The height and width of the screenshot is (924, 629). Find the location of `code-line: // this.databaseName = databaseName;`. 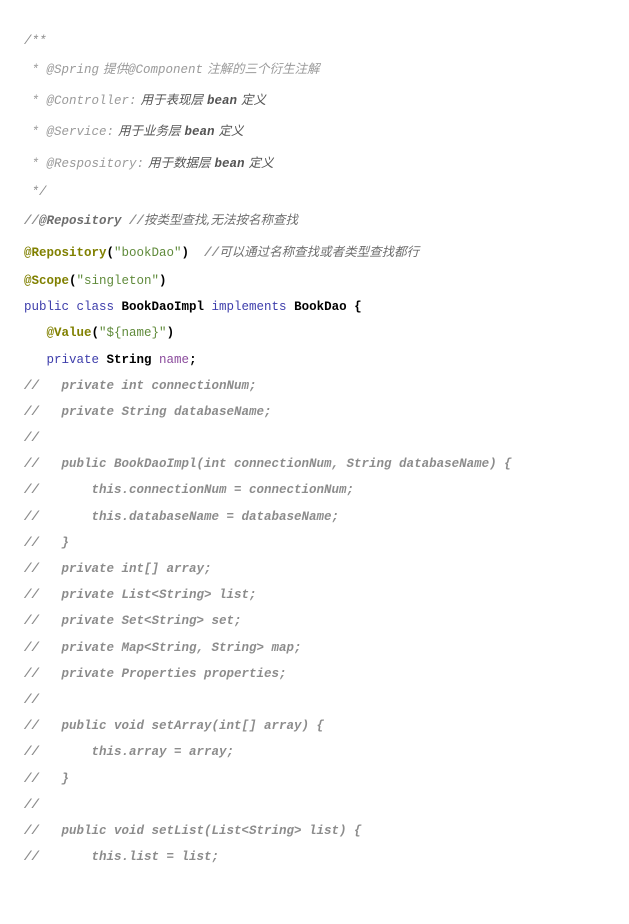

code-line: // this.databaseName = databaseName; is located at coordinates (181, 517).